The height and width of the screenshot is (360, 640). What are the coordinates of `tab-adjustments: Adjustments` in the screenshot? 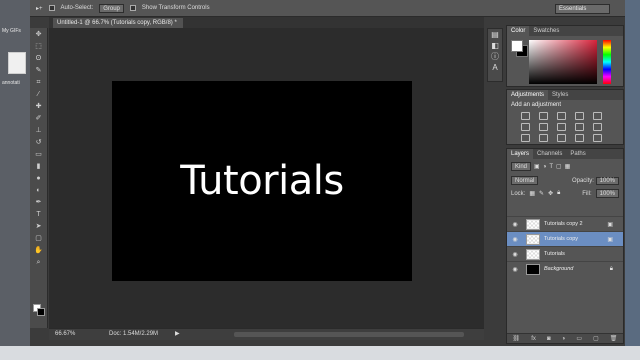 It's located at (528, 95).